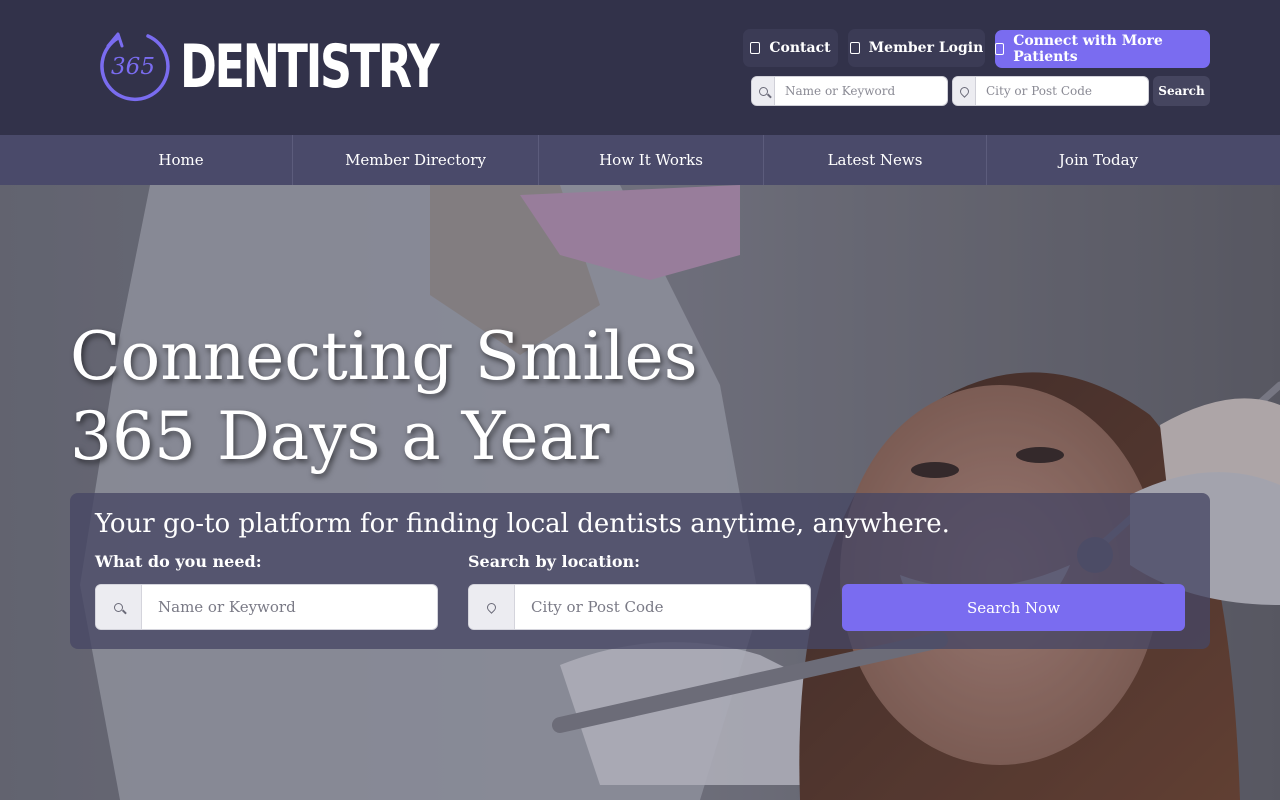  What do you see at coordinates (861, 91) in the screenshot?
I see `header-keyword-input` at bounding box center [861, 91].